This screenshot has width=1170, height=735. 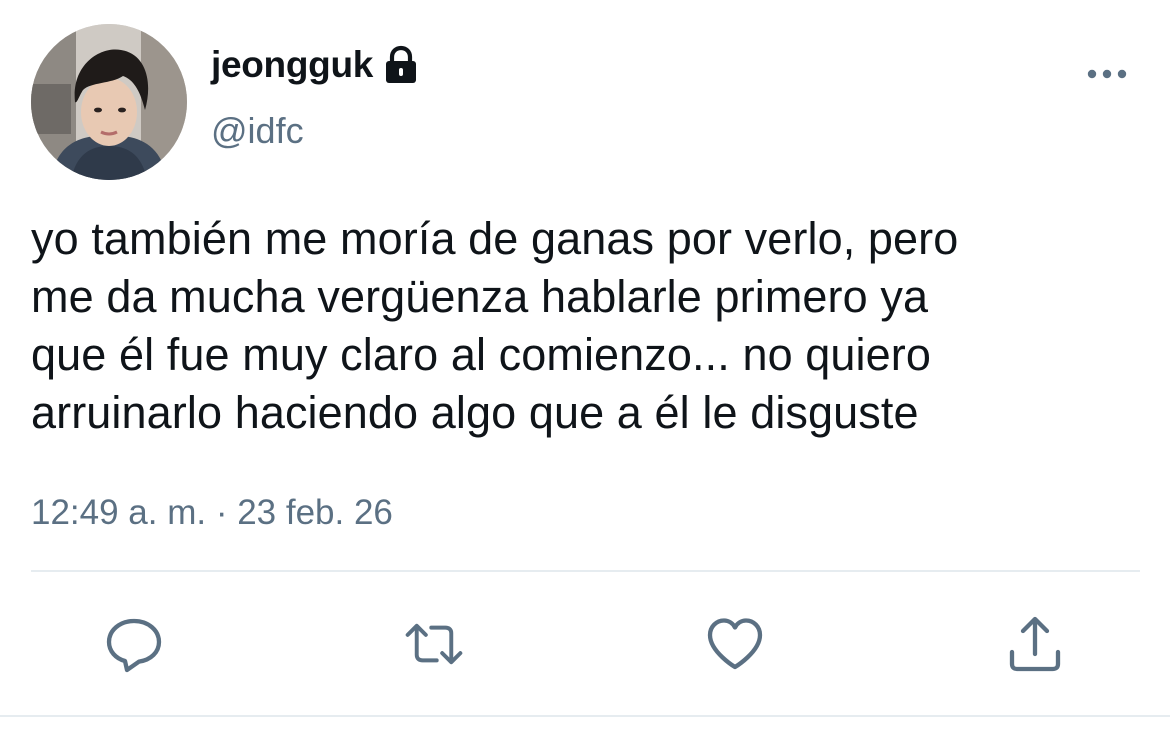 I want to click on more-options-icon, so click(x=1107, y=74).